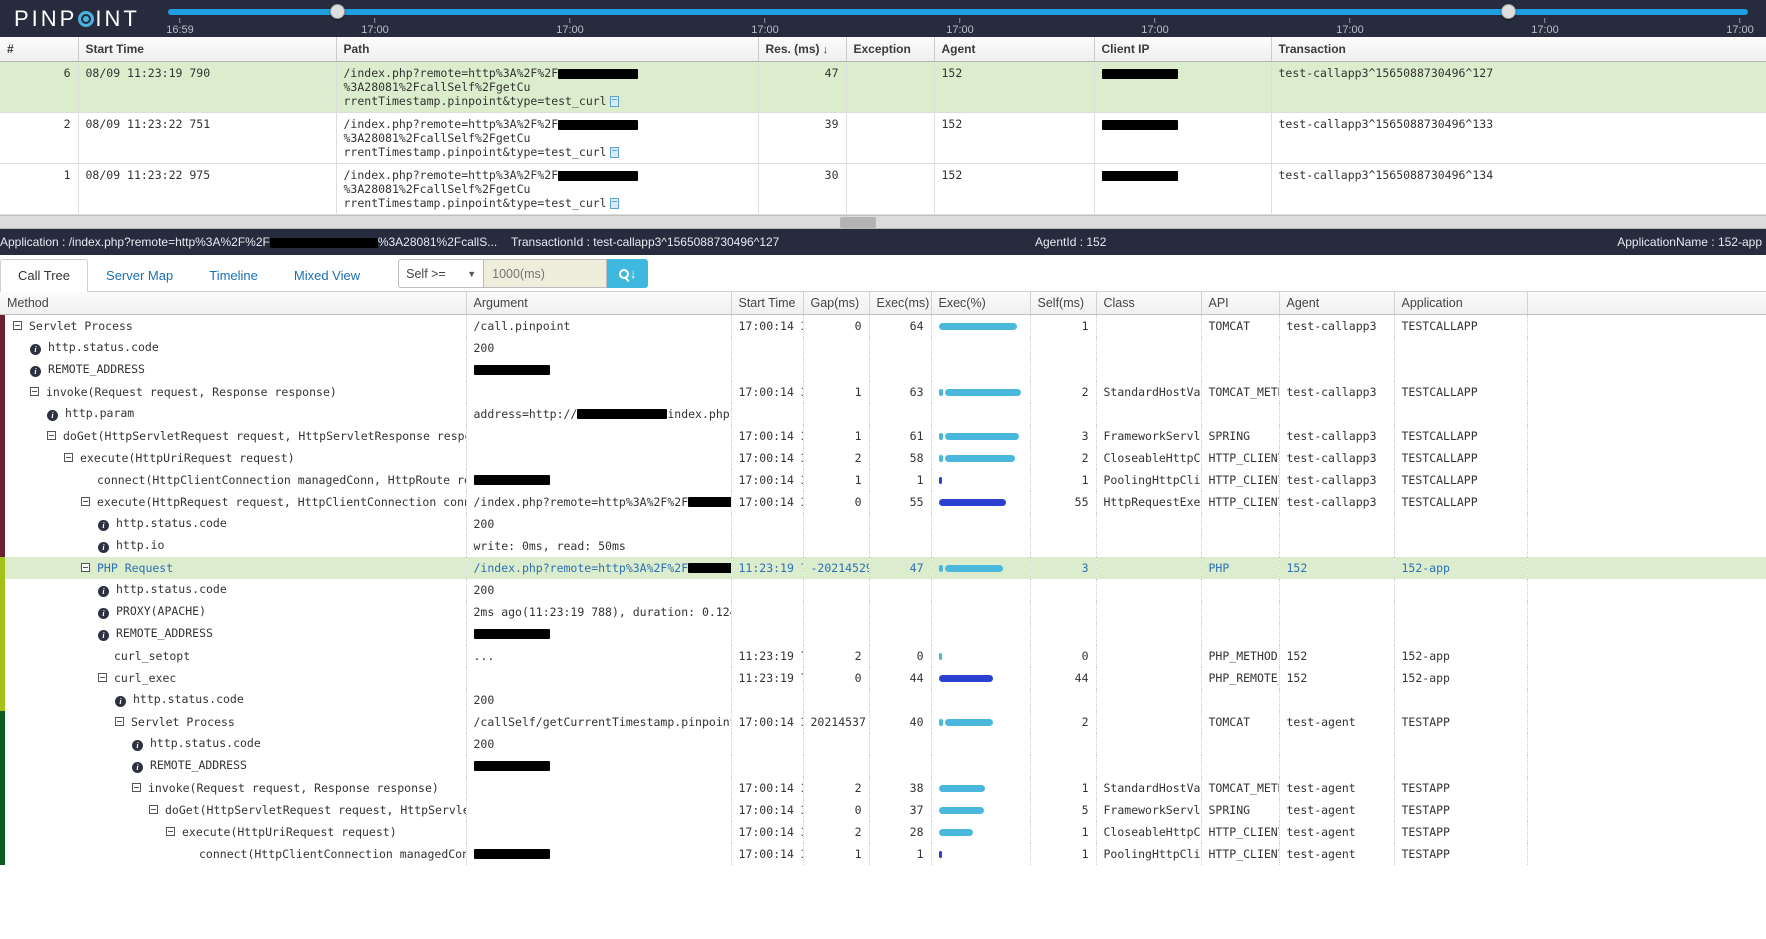 The image size is (1766, 939). What do you see at coordinates (883, 545) in the screenshot?
I see `call-tree-row: i http.io write: 0ms, read: 50ms` at bounding box center [883, 545].